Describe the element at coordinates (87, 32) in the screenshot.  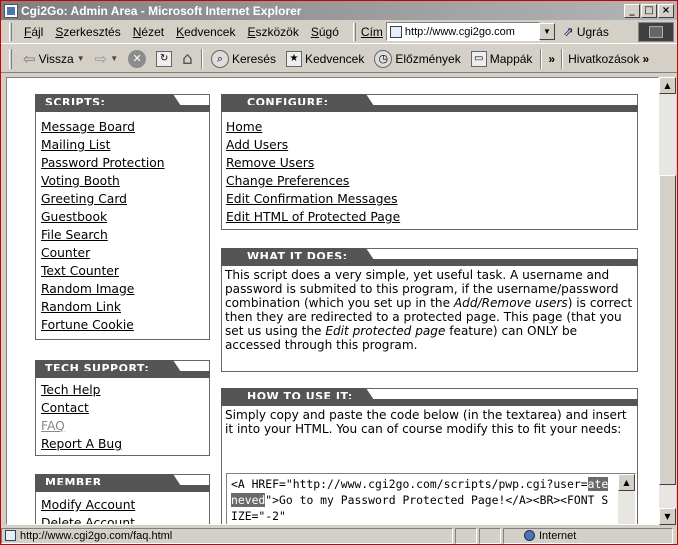
I see `menu-edit: Szerkesztés` at that location.